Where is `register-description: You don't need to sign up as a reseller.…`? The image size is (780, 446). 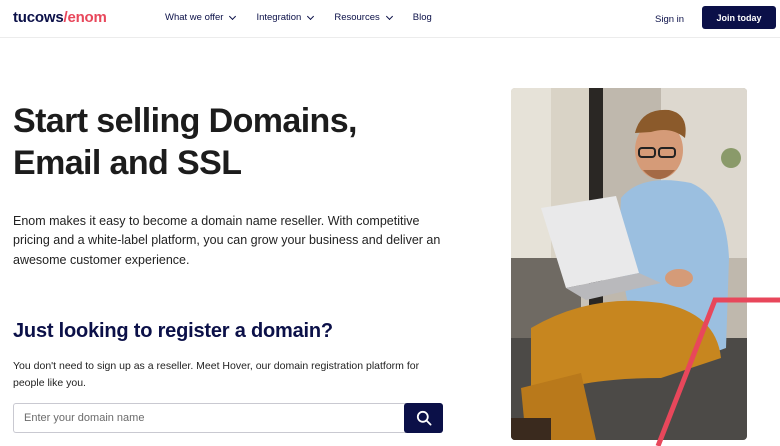 register-description: You don't need to sign up as a reseller.… is located at coordinates (216, 374).